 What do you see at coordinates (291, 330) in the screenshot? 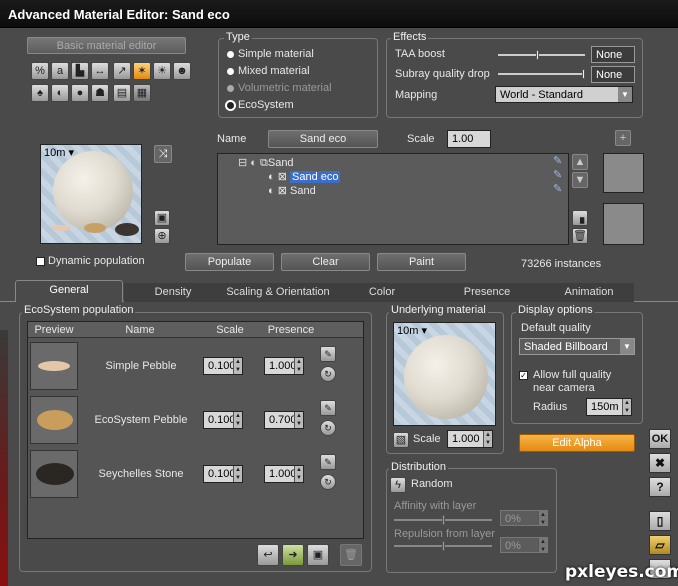
I see `column-presence: Presence` at bounding box center [291, 330].